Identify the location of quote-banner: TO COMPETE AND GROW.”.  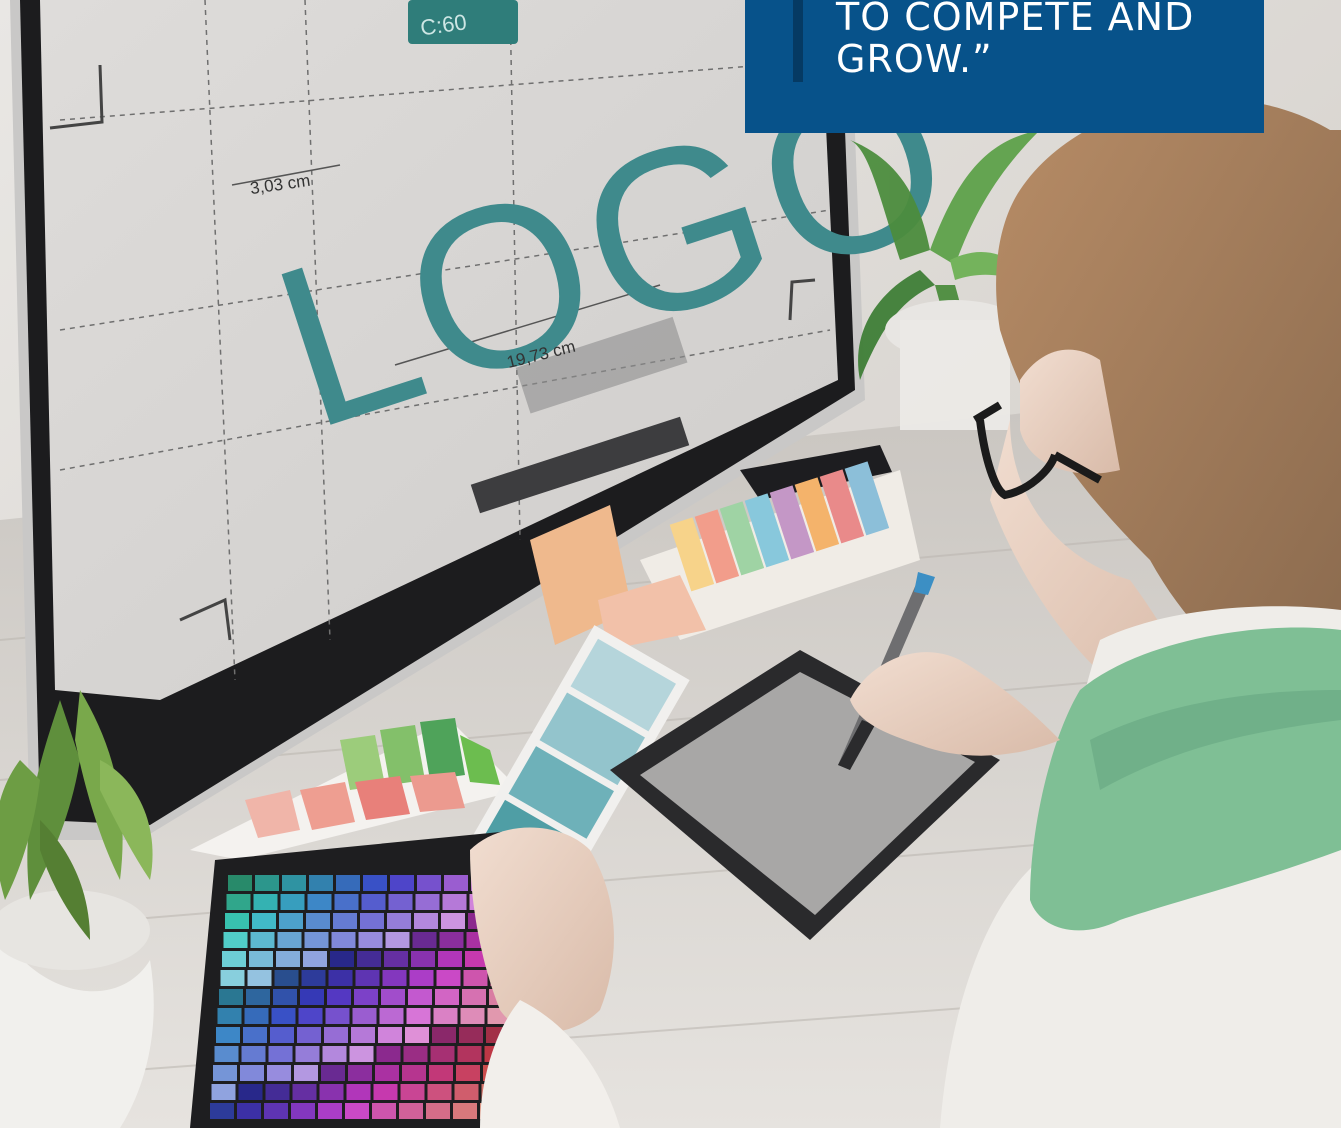
(1004, 66).